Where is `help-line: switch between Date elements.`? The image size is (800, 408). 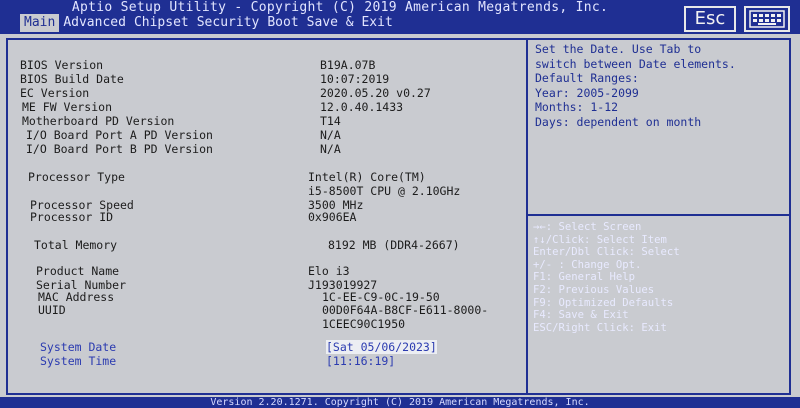 help-line: switch between Date elements. is located at coordinates (635, 63).